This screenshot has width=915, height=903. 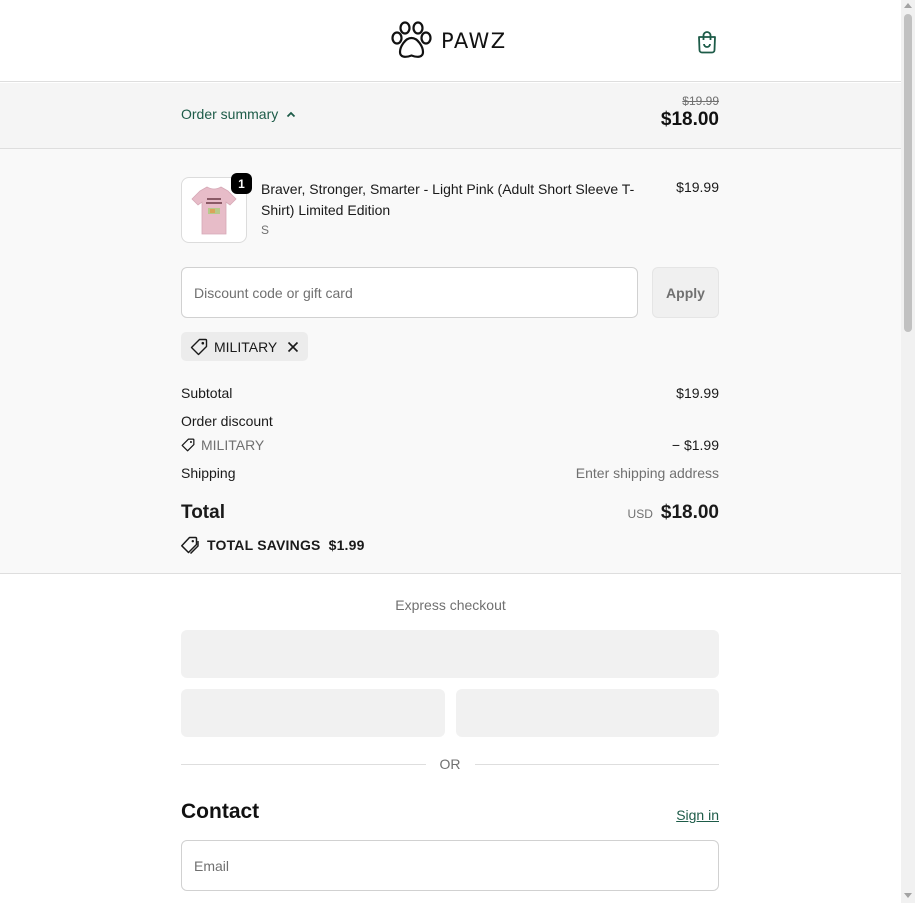 I want to click on original-price: $19.99, so click(x=700, y=101).